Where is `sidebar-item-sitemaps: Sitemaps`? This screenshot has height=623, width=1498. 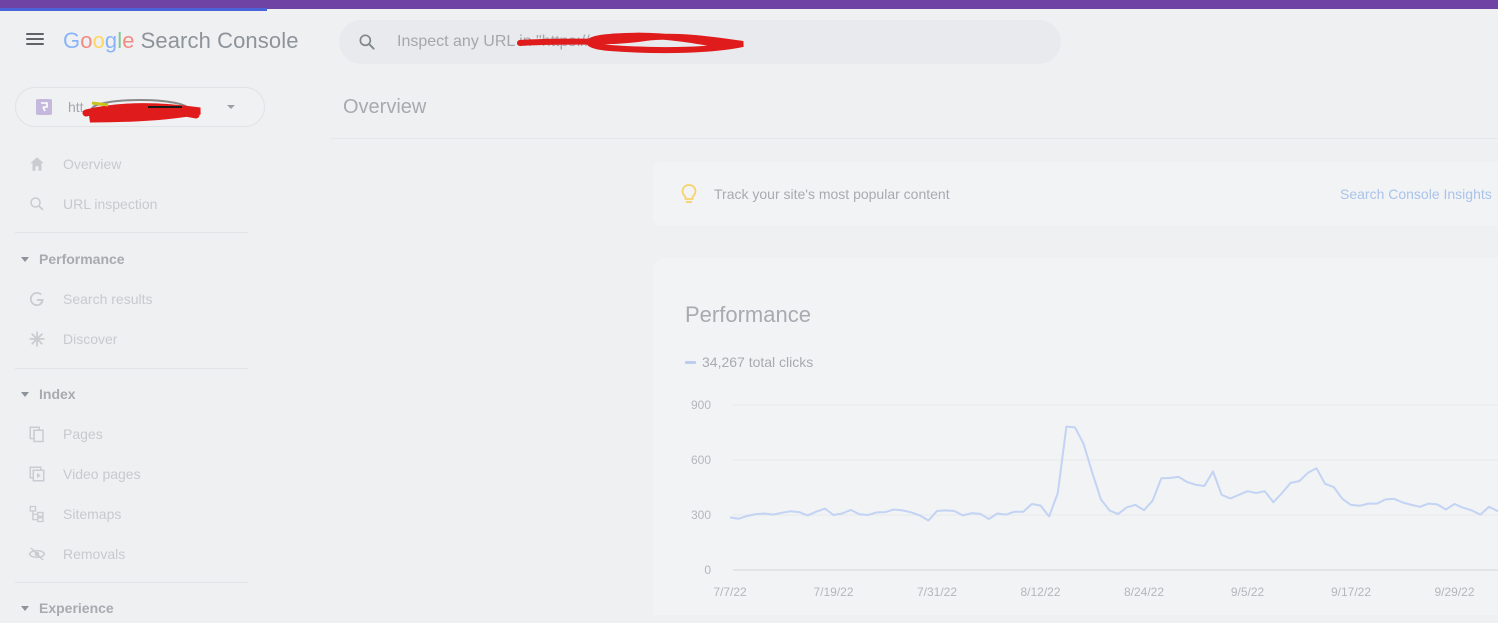 sidebar-item-sitemaps: Sitemaps is located at coordinates (125, 514).